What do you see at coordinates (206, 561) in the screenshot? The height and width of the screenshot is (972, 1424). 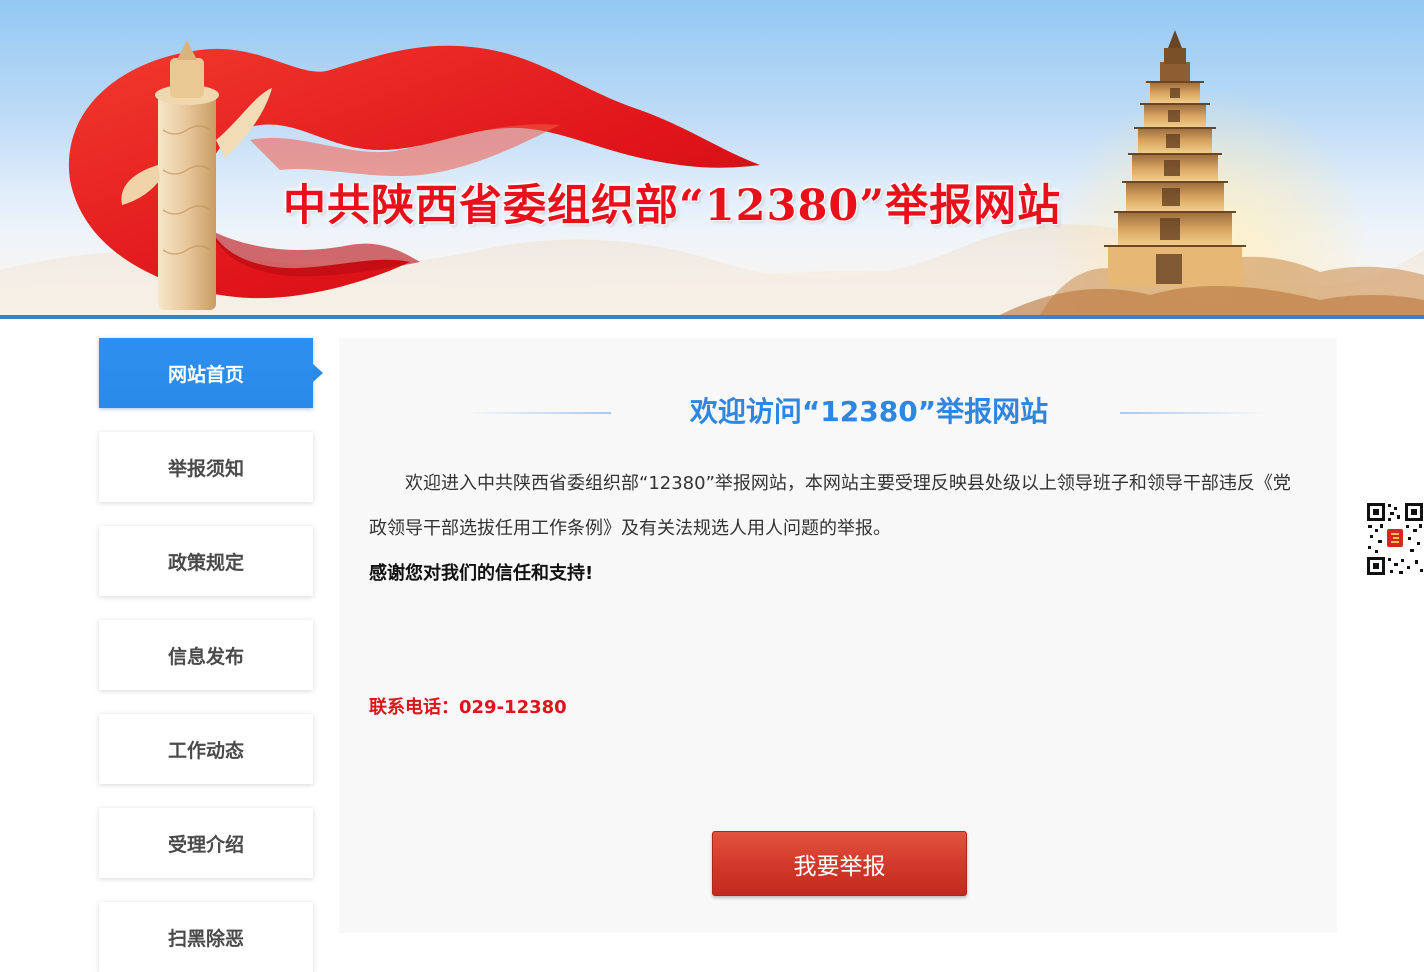 I see `sidebar-item-policy: 政策规定` at bounding box center [206, 561].